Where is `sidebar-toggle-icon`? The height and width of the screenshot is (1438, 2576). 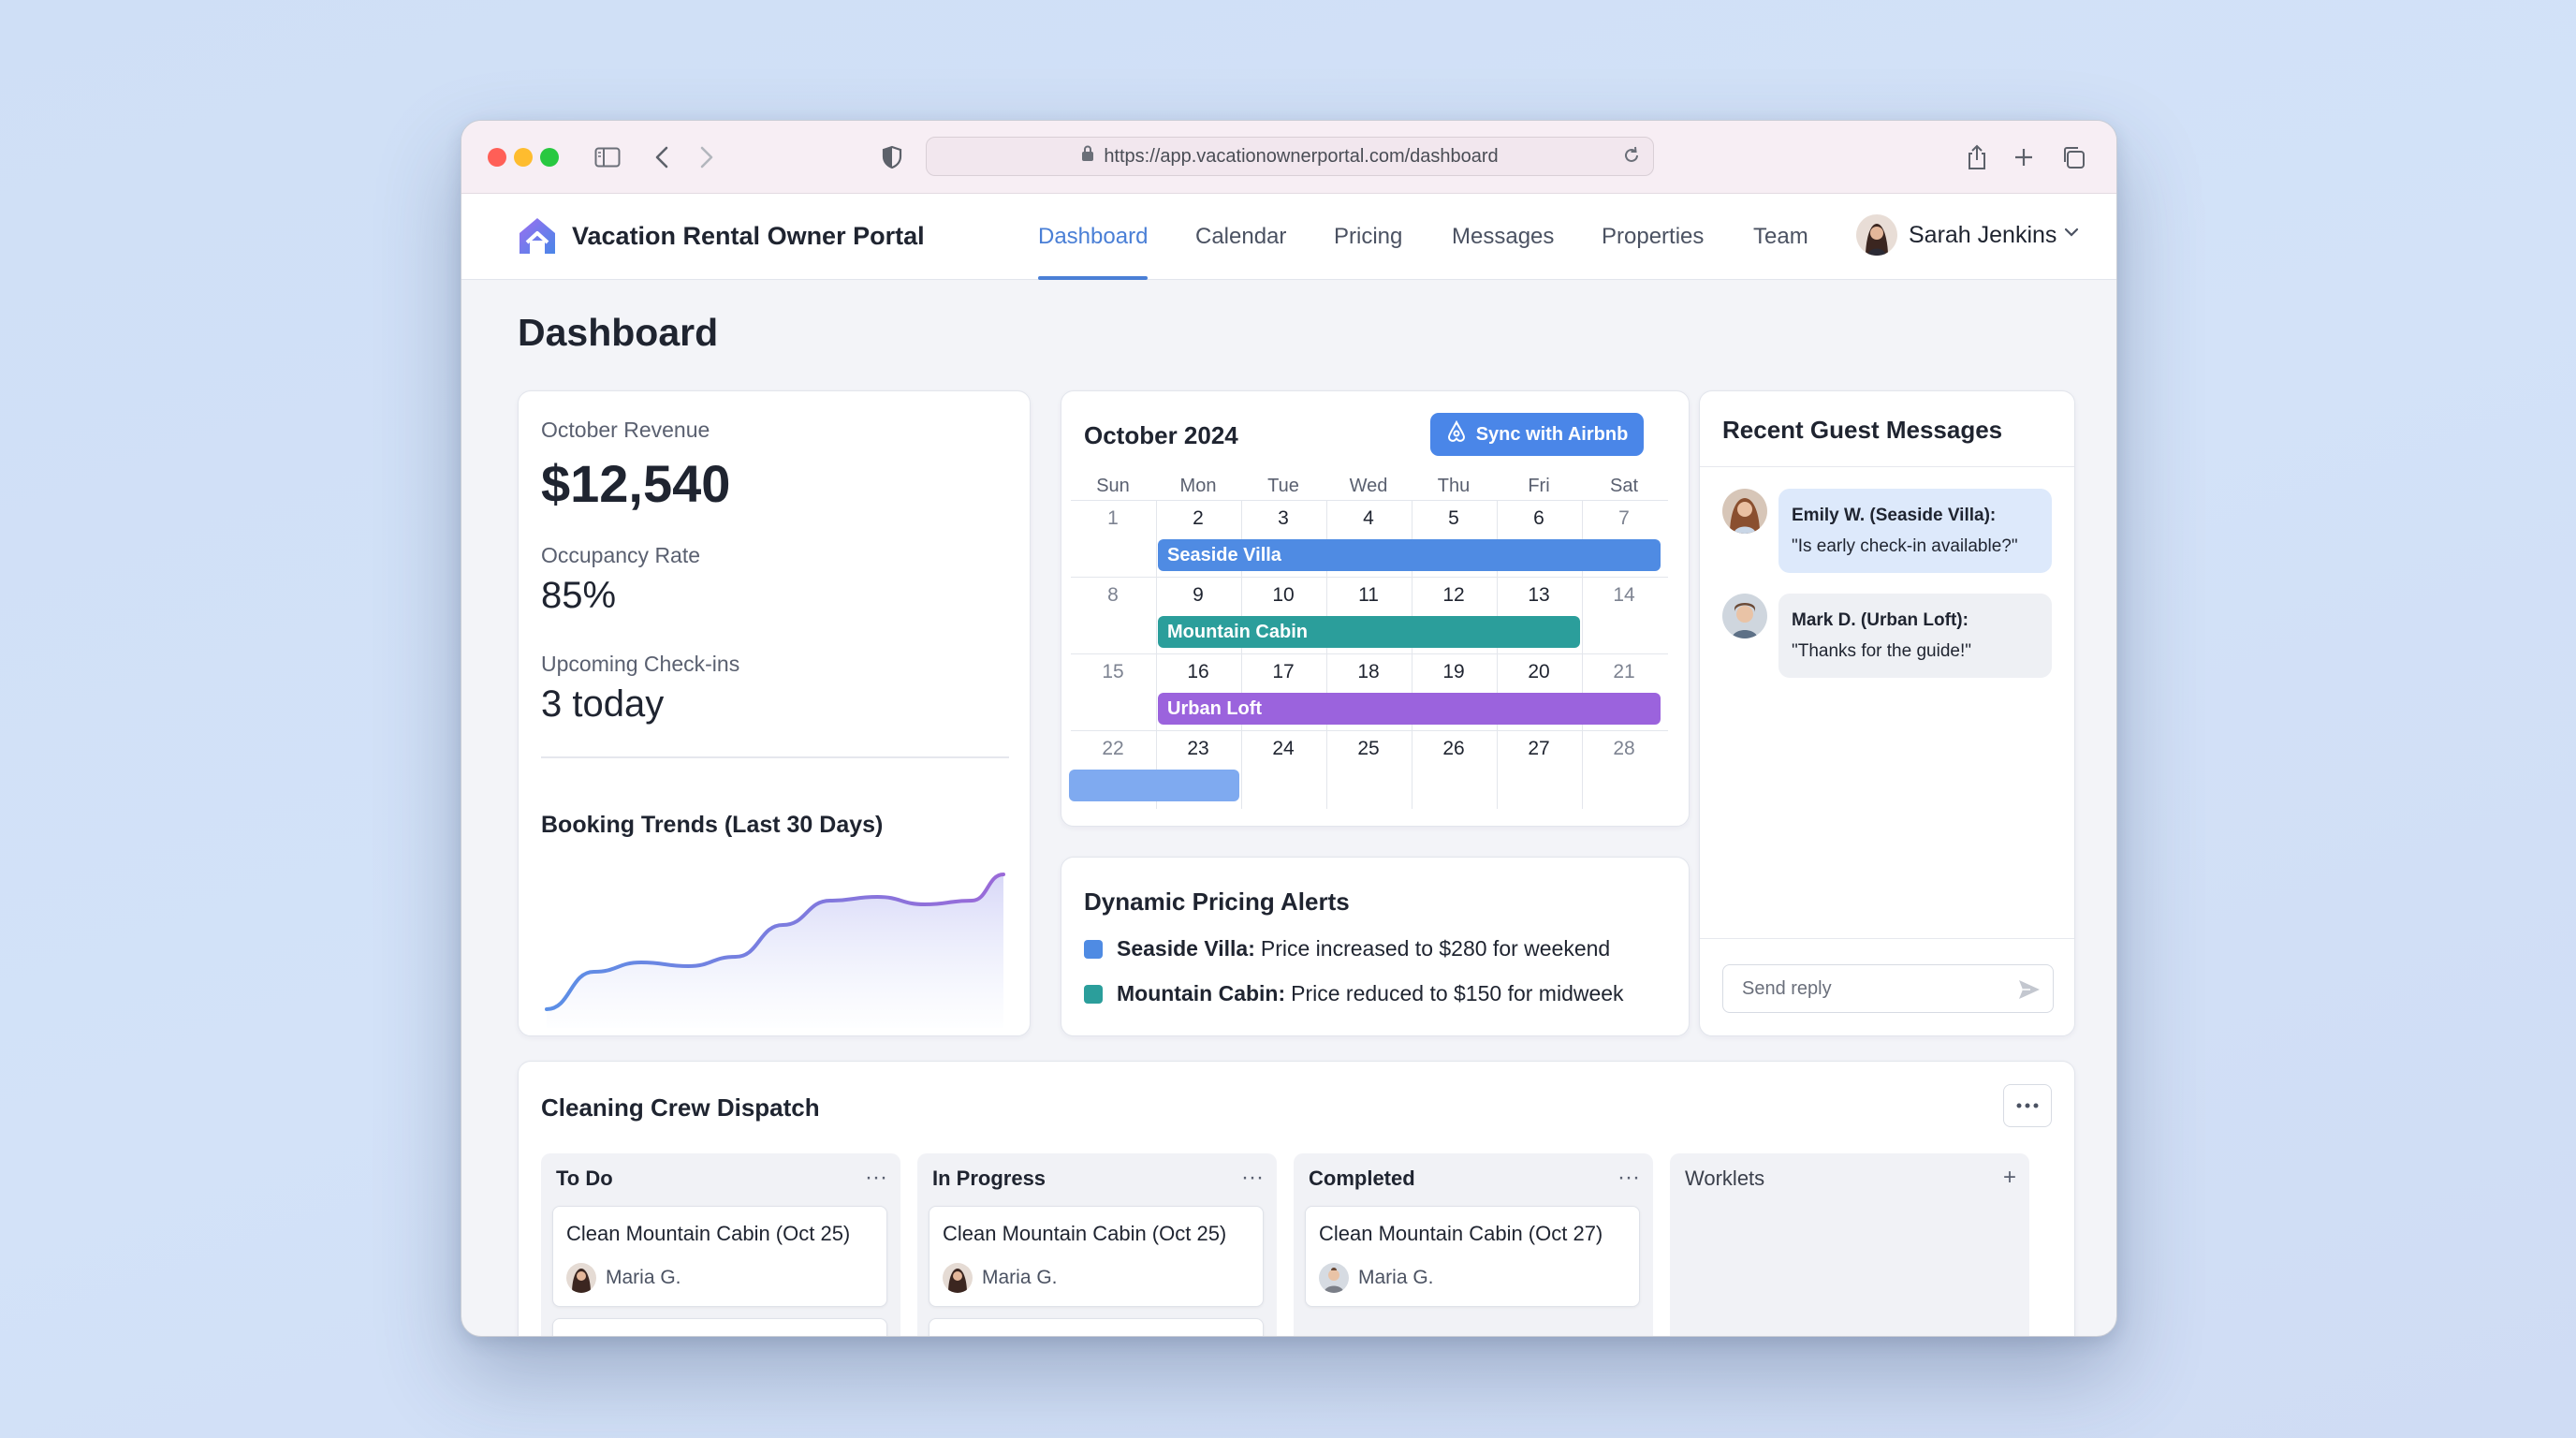 sidebar-toggle-icon is located at coordinates (607, 157).